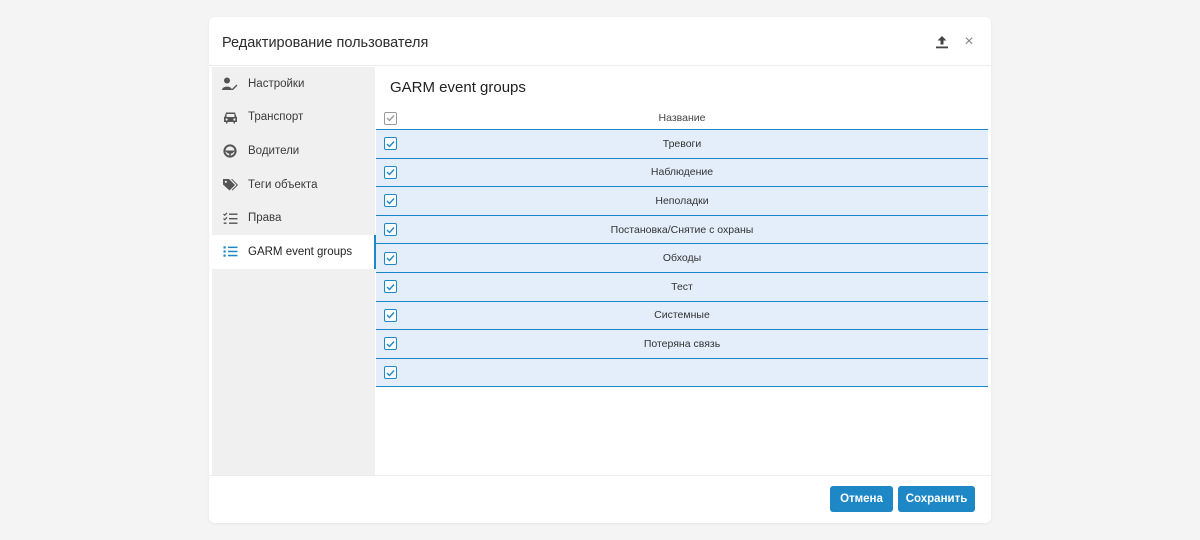 This screenshot has width=1200, height=540. I want to click on dialog-footer: Отмена Сохранить, so click(600, 499).